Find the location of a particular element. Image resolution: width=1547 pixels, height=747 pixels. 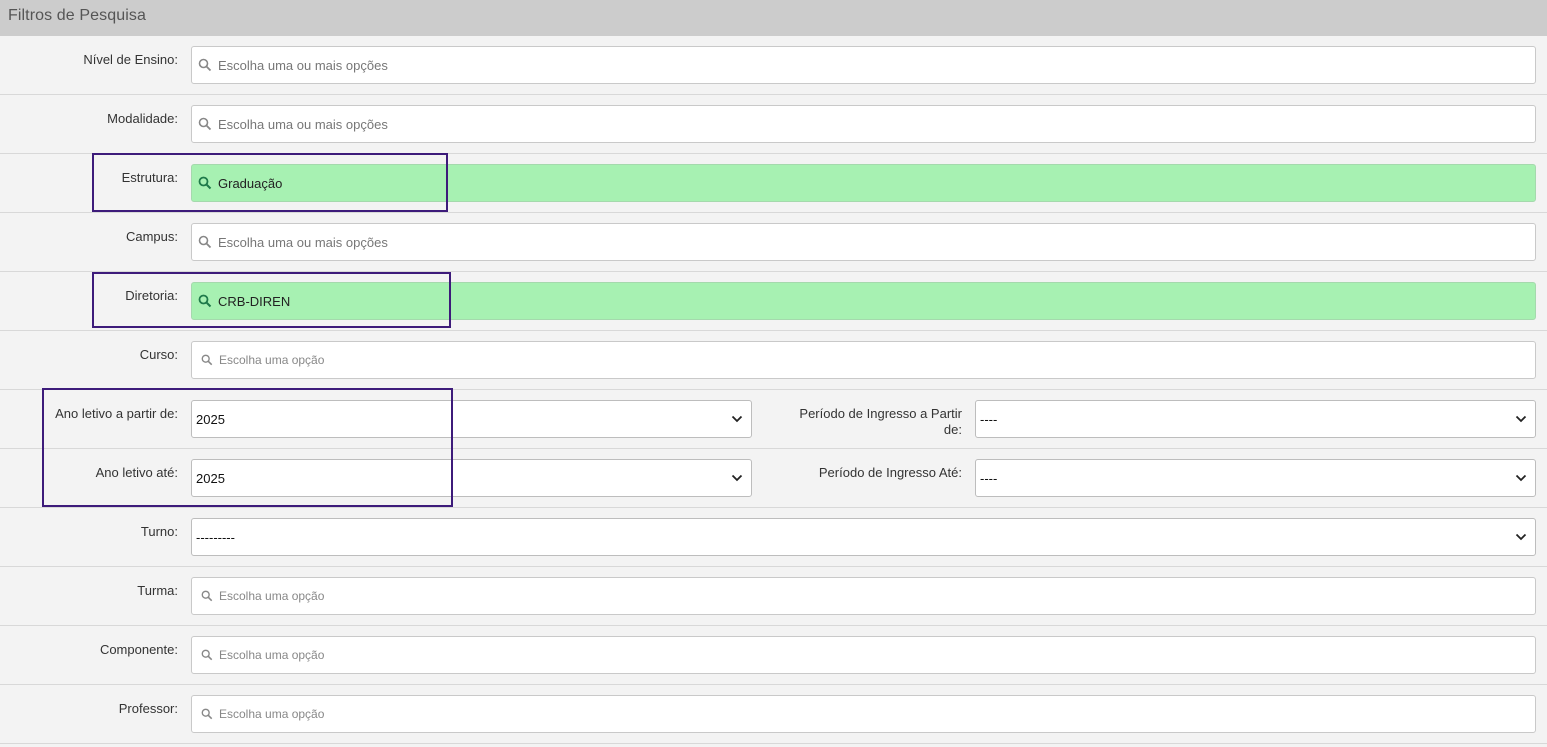

page-title: Filtros de Pesquisa is located at coordinates (77, 15).